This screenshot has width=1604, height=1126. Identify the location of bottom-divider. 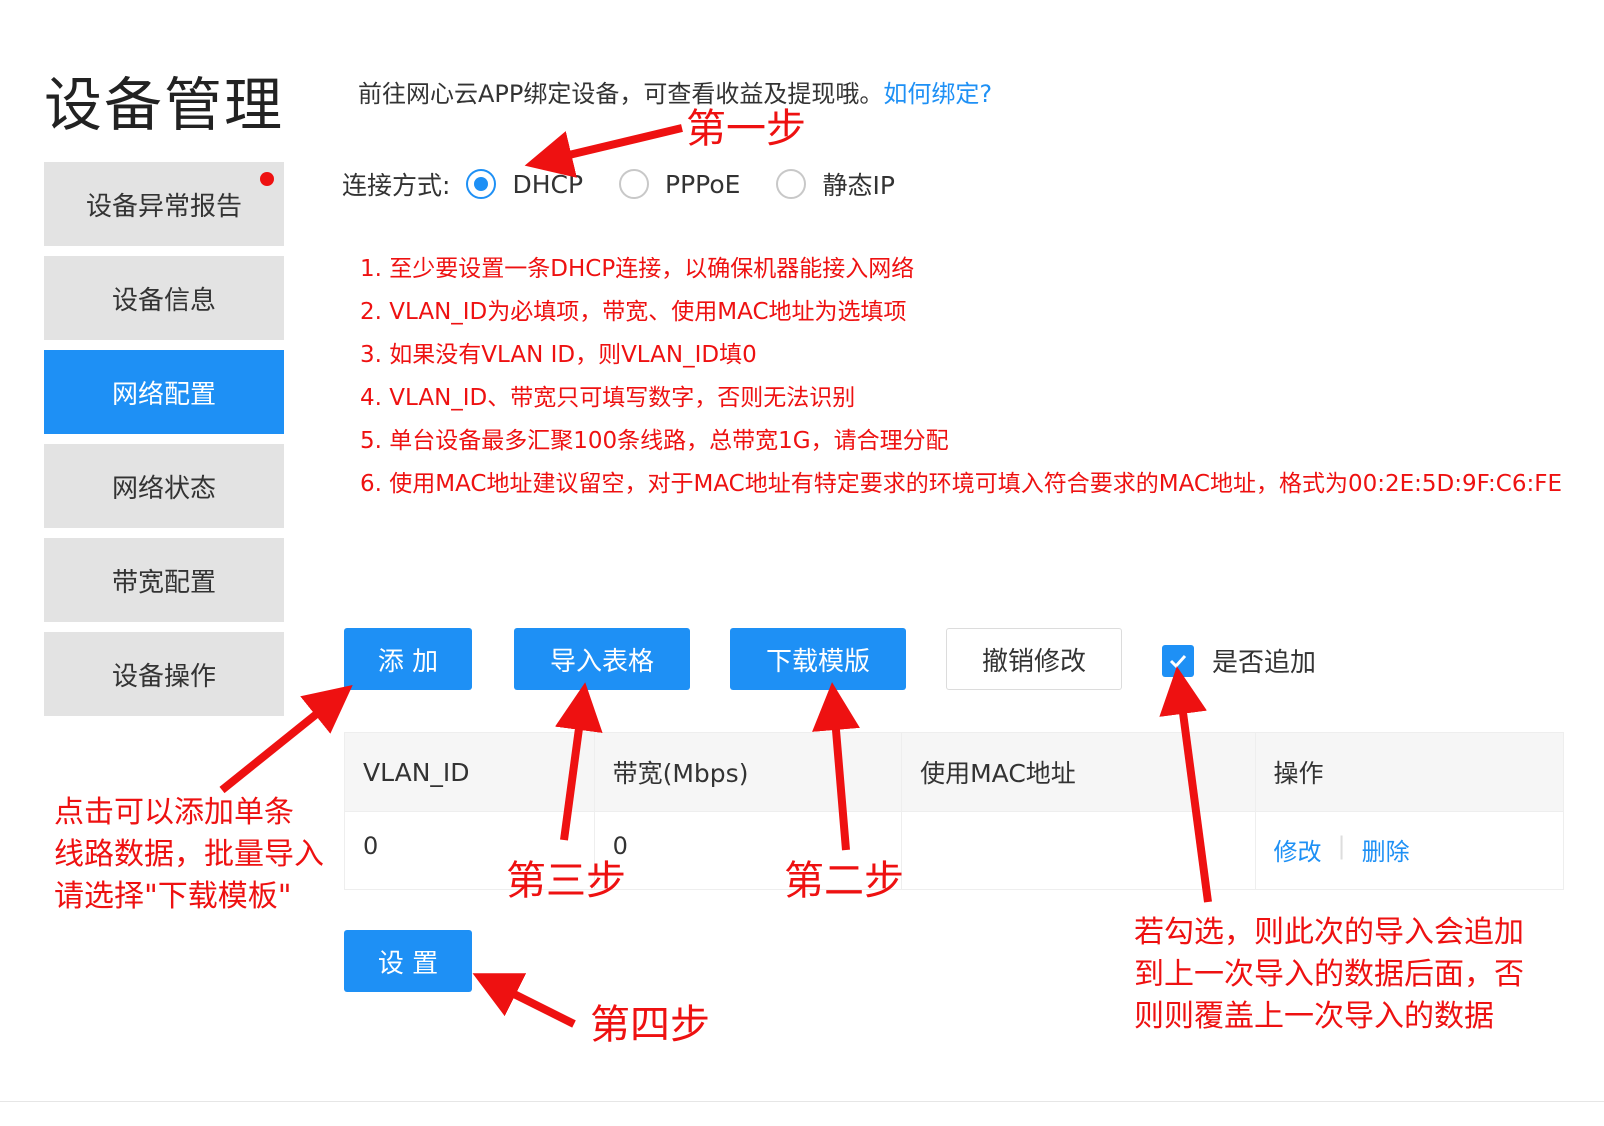
(802, 1101).